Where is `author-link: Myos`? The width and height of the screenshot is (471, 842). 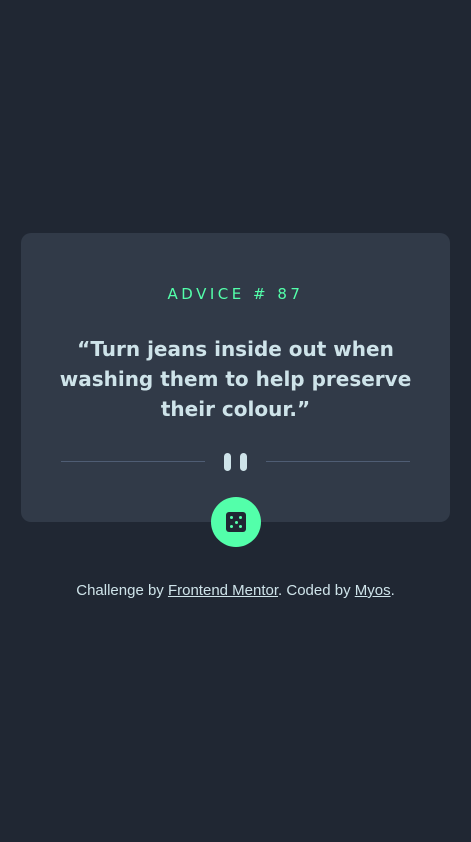 author-link: Myos is located at coordinates (373, 590).